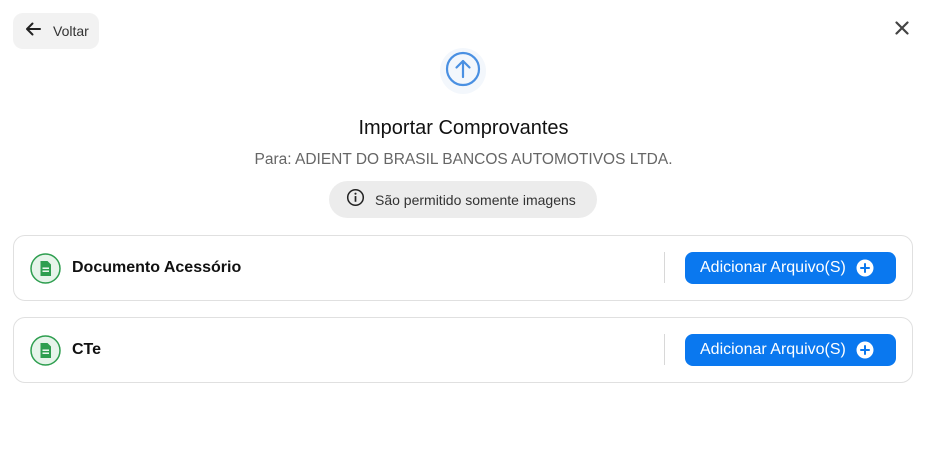 The height and width of the screenshot is (455, 927). I want to click on upload-icon-badge, so click(463, 71).